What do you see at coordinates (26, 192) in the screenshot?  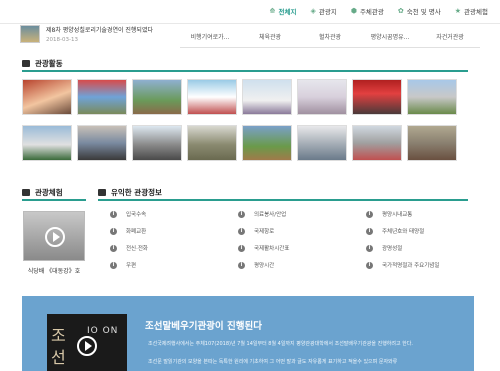 I see `video-camera-icon` at bounding box center [26, 192].